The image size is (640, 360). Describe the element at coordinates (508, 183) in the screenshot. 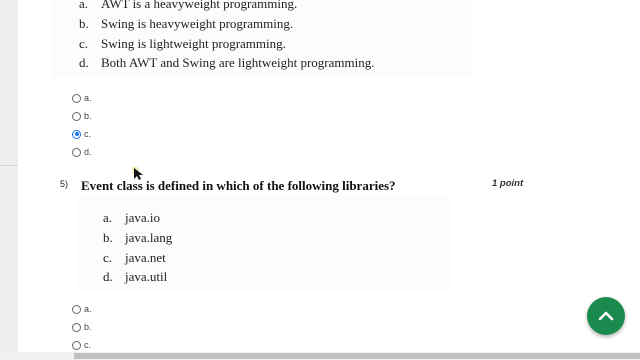

I see `points-label: 1 point` at that location.